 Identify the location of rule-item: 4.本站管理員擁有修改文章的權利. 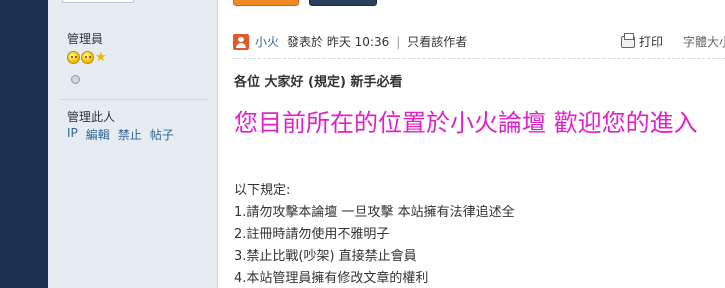
(331, 278).